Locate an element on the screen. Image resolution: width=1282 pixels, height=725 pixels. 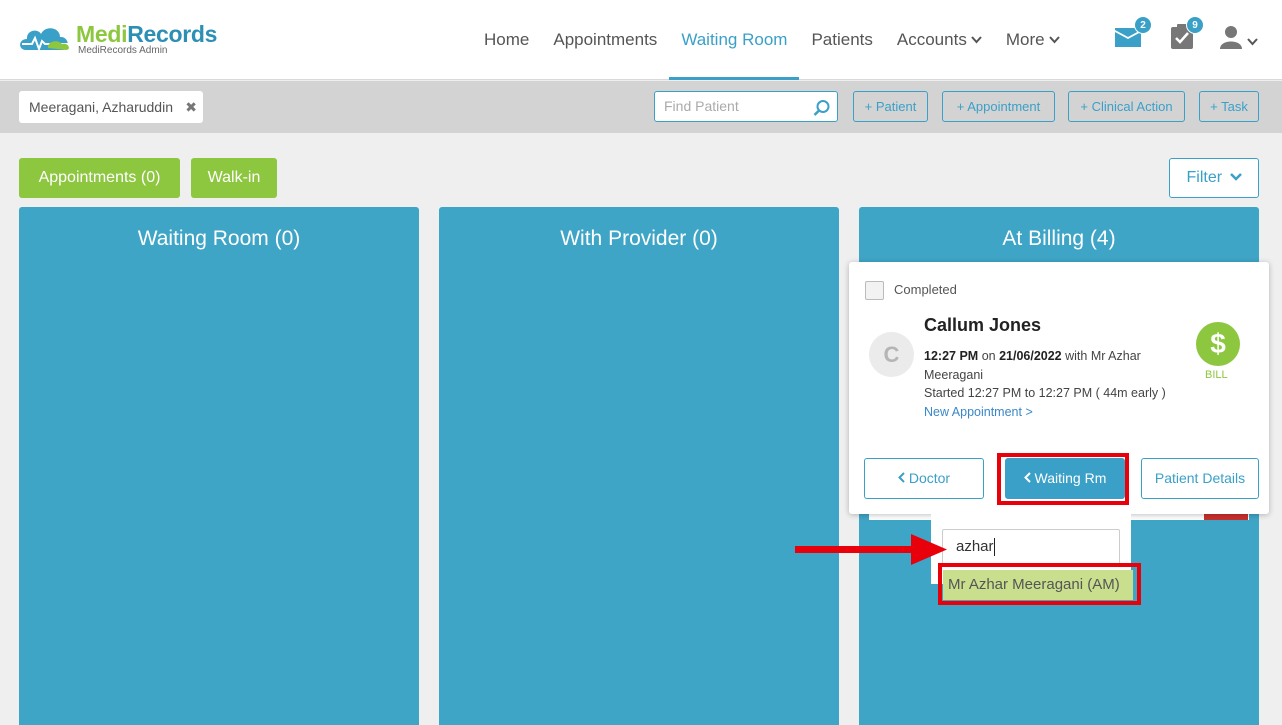
add-patient-button: + Patient is located at coordinates (890, 106).